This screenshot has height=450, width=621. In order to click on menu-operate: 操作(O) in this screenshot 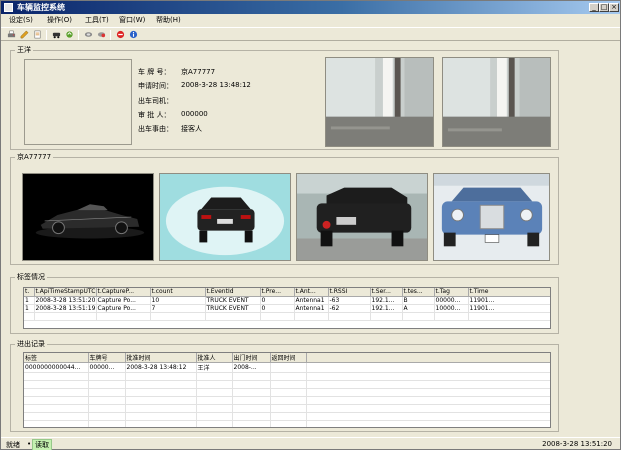, I will do `click(59, 20)`.